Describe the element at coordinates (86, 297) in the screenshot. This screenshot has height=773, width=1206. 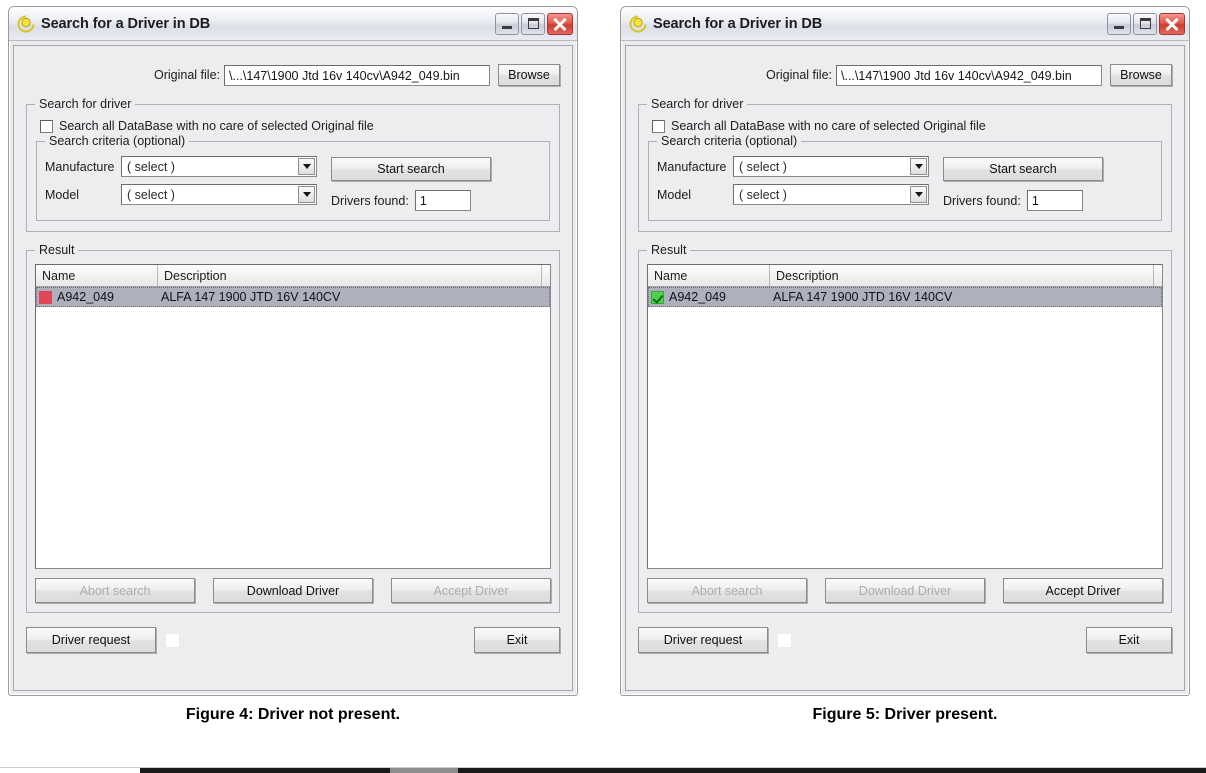
I see `row-name: A942_049` at that location.